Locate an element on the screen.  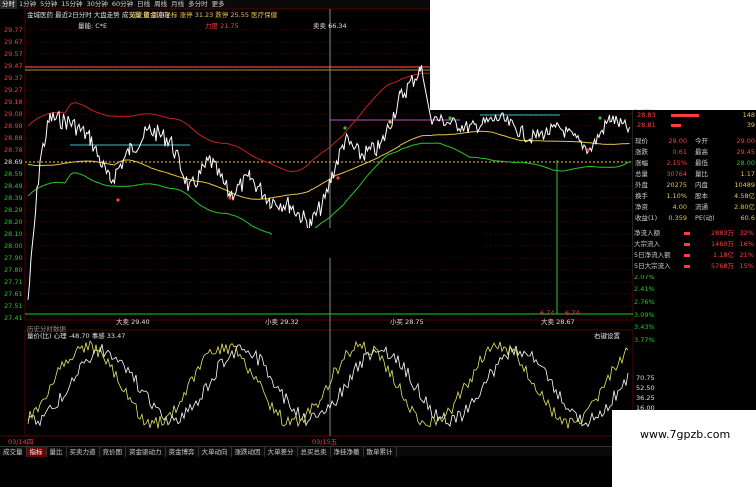
flow-row: 大宗流入 1460万 16% is located at coordinates (694, 244).